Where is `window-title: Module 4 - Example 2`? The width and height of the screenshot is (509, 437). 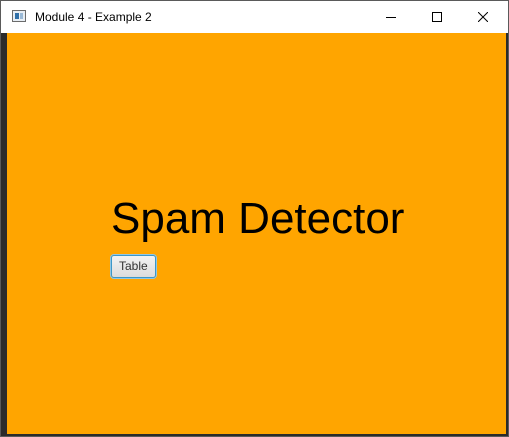
window-title: Module 4 - Example 2 is located at coordinates (93, 17).